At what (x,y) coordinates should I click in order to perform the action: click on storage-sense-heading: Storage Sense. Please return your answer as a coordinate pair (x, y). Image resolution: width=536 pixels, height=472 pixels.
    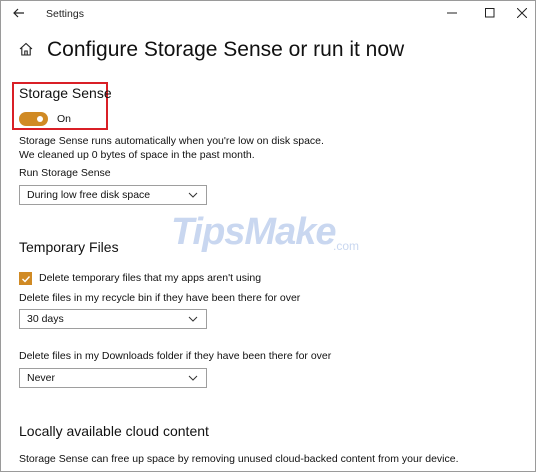
    Looking at the image, I should click on (65, 93).